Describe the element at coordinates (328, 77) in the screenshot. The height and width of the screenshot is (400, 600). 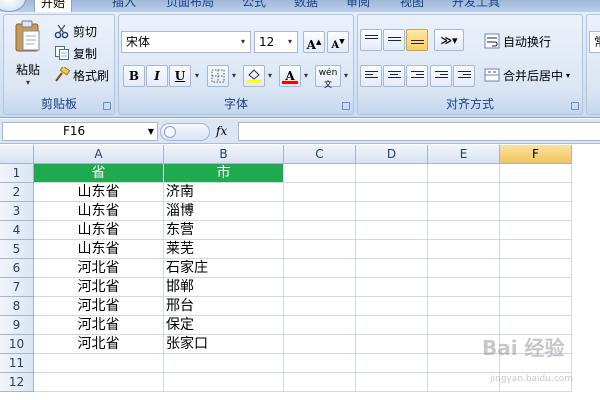
I see `phonetic-guide-button: wén 文` at that location.